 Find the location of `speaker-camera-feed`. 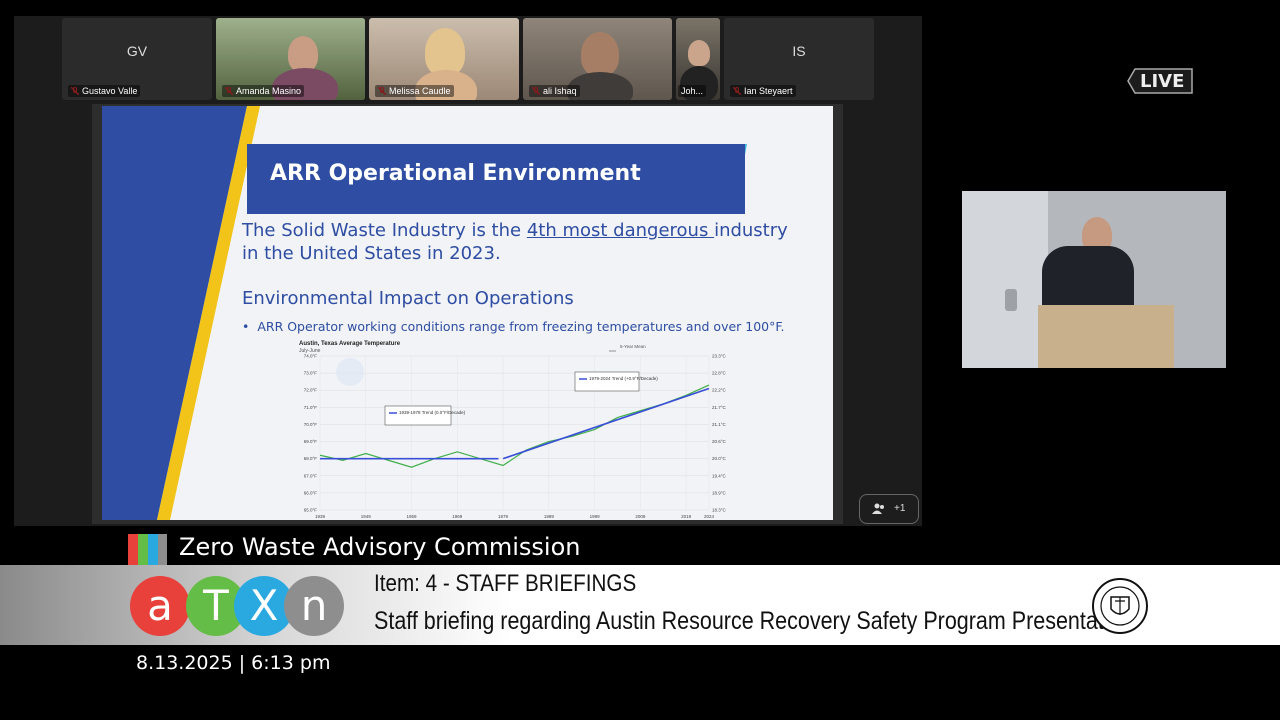

speaker-camera-feed is located at coordinates (1094, 279).